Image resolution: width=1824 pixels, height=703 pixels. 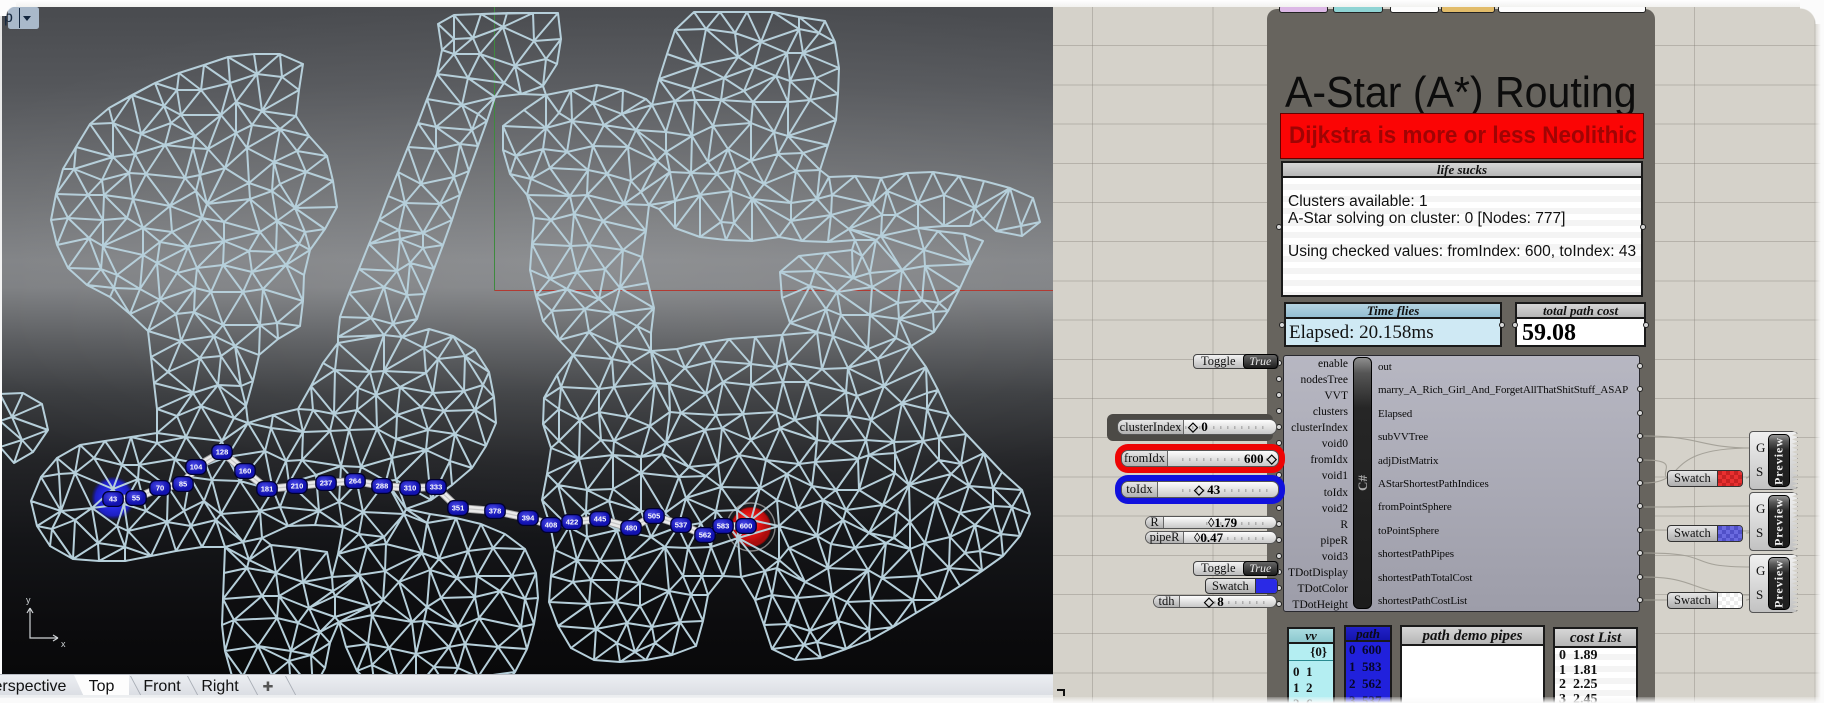 What do you see at coordinates (436, 487) in the screenshot?
I see `svg-text: 333` at bounding box center [436, 487].